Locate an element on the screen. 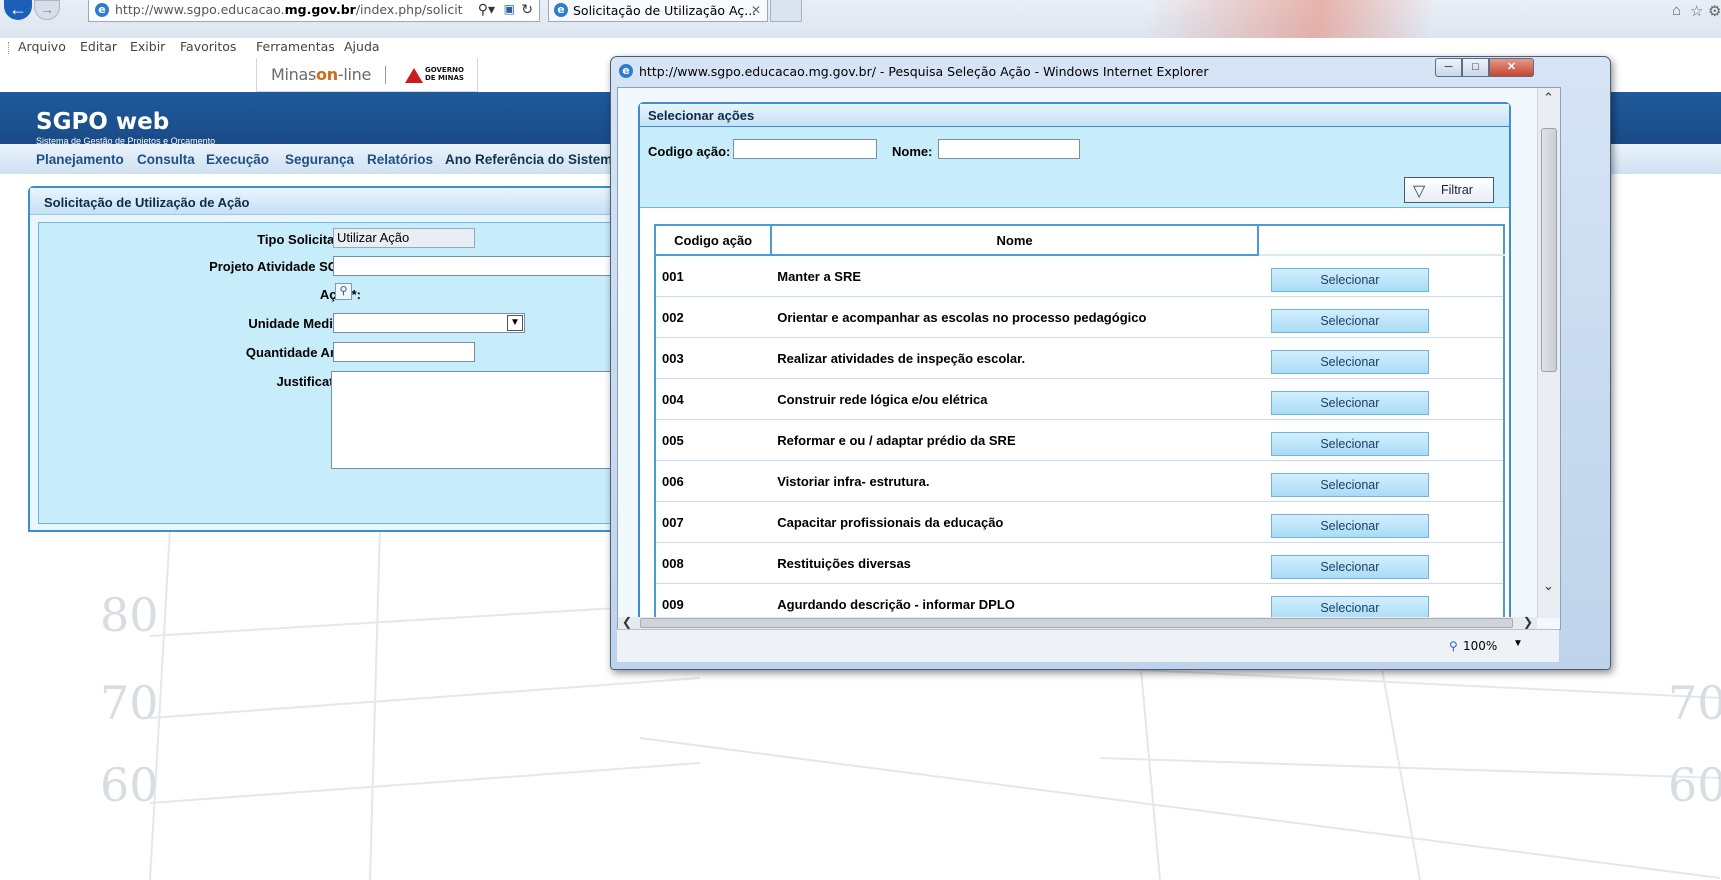 The height and width of the screenshot is (880, 1721). justificativa-textarea is located at coordinates (479, 420).